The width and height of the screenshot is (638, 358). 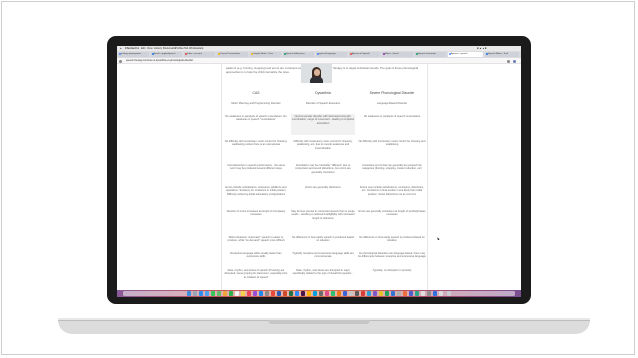 I want to click on browser-tab: Speech and motor, so click(x=430, y=54).